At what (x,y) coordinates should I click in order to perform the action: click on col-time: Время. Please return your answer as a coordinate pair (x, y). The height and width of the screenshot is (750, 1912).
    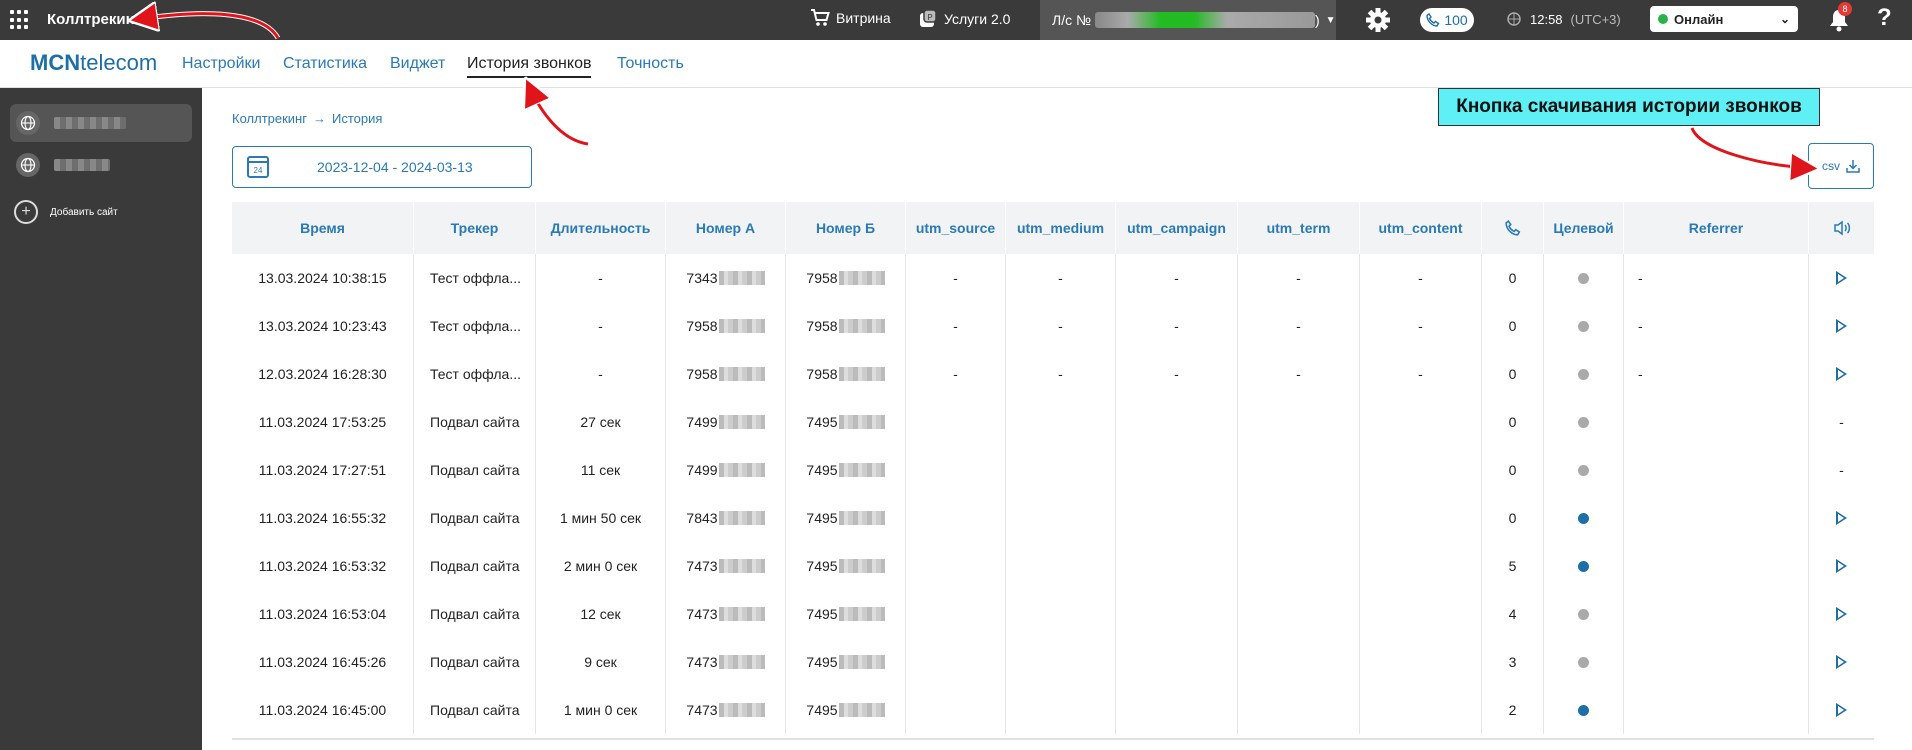
    Looking at the image, I should click on (323, 228).